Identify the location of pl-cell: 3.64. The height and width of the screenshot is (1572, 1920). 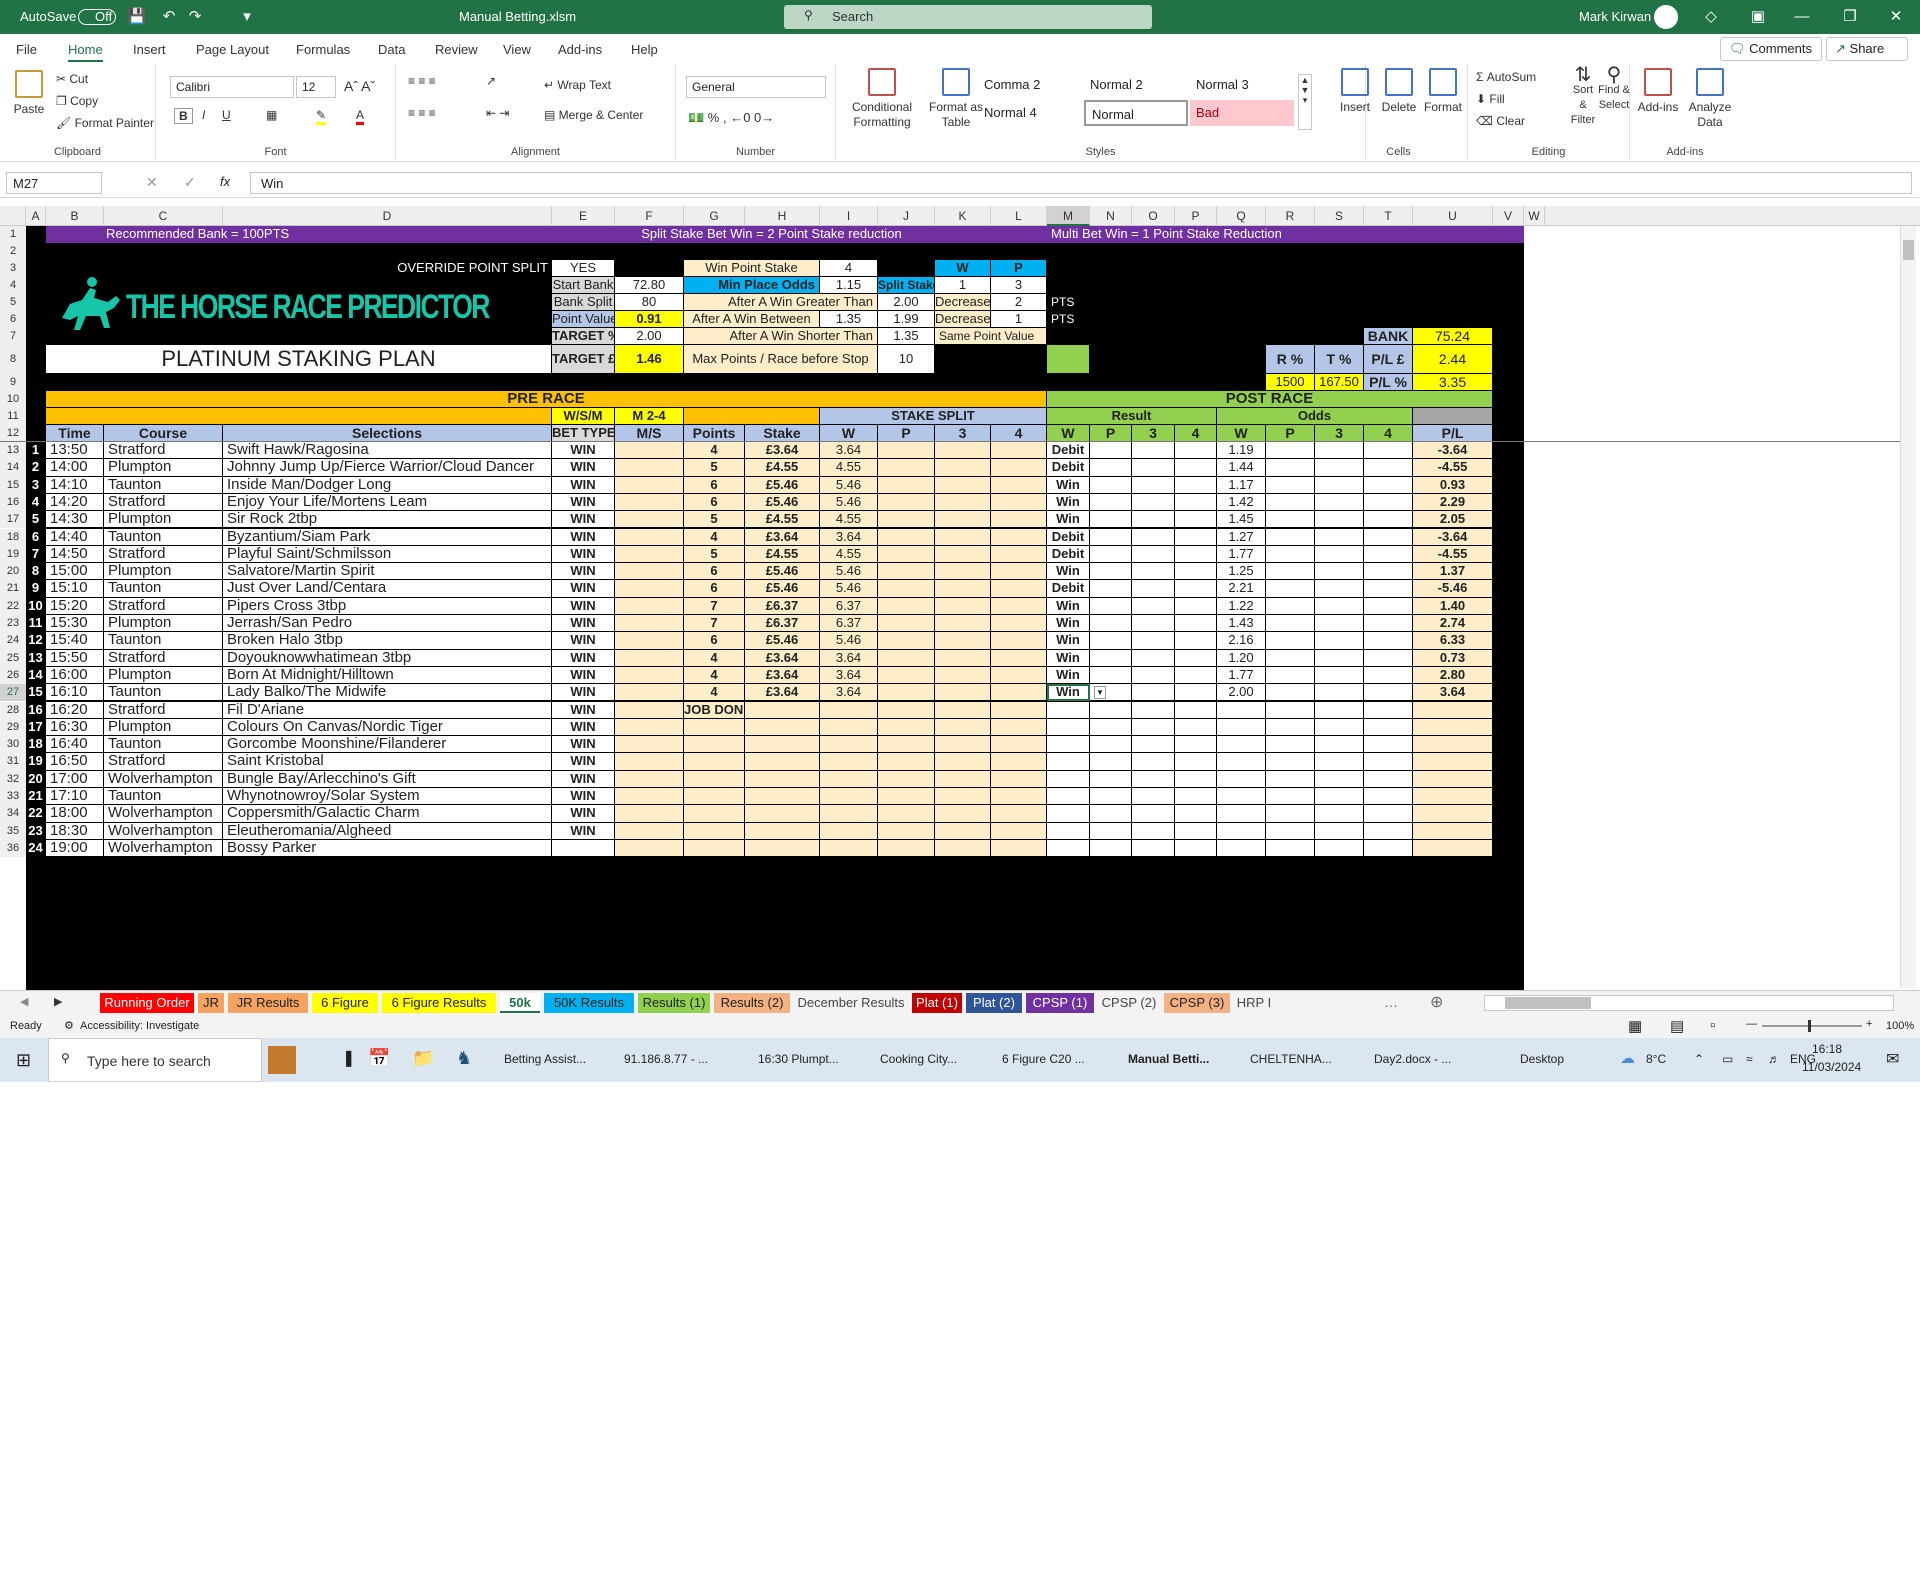
(1453, 693).